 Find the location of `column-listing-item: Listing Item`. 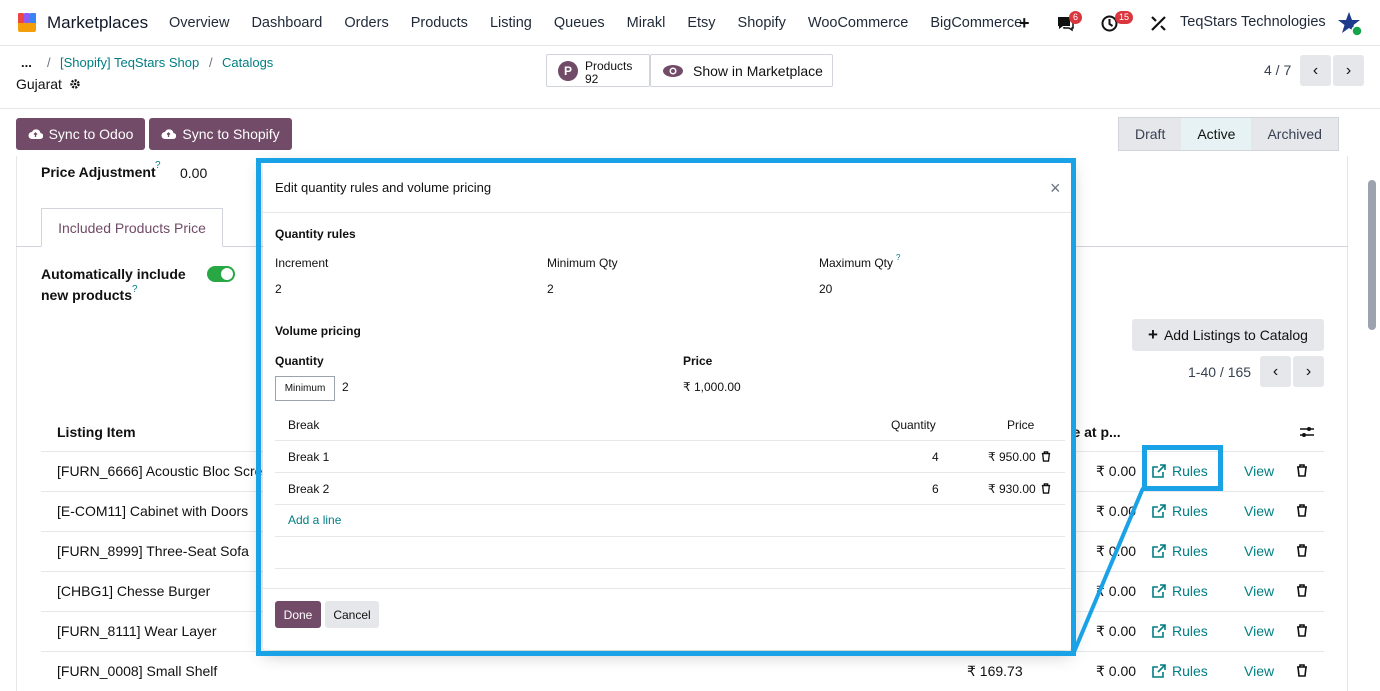

column-listing-item: Listing Item is located at coordinates (96, 432).